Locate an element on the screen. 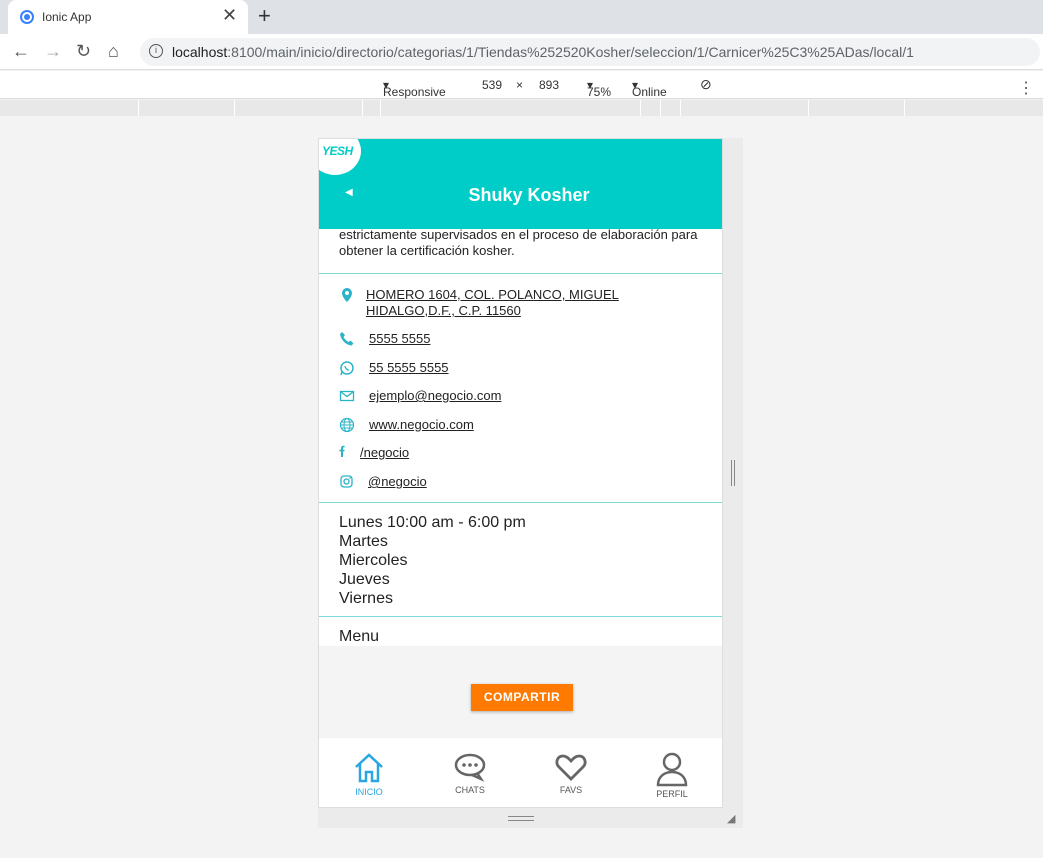  zoom-select: 75% ▾ is located at coordinates (599, 88).